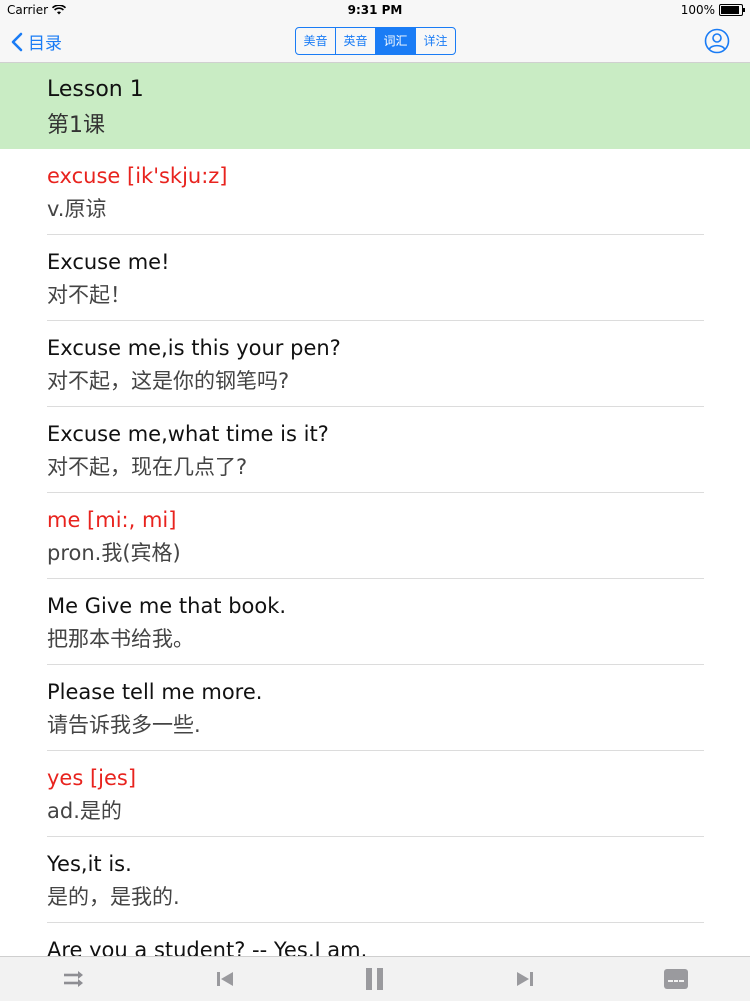 The height and width of the screenshot is (1001, 750). I want to click on shuffle-button, so click(75, 979).